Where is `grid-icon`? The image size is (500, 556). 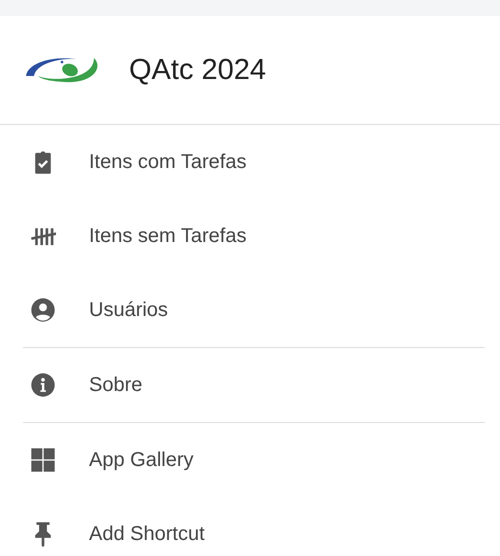 grid-icon is located at coordinates (43, 460).